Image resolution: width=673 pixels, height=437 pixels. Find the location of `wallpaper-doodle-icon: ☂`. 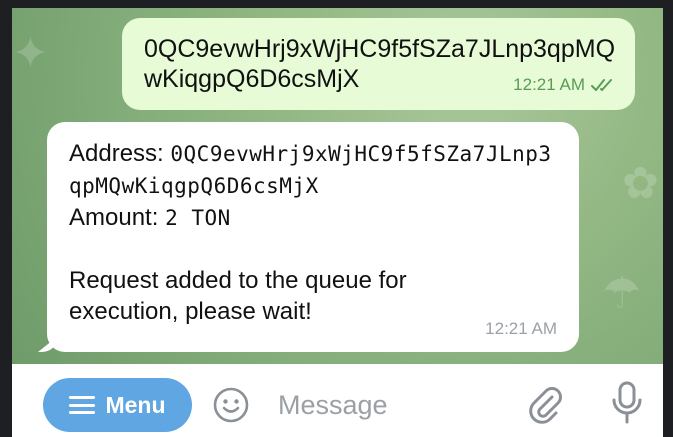

wallpaper-doodle-icon: ☂ is located at coordinates (622, 293).